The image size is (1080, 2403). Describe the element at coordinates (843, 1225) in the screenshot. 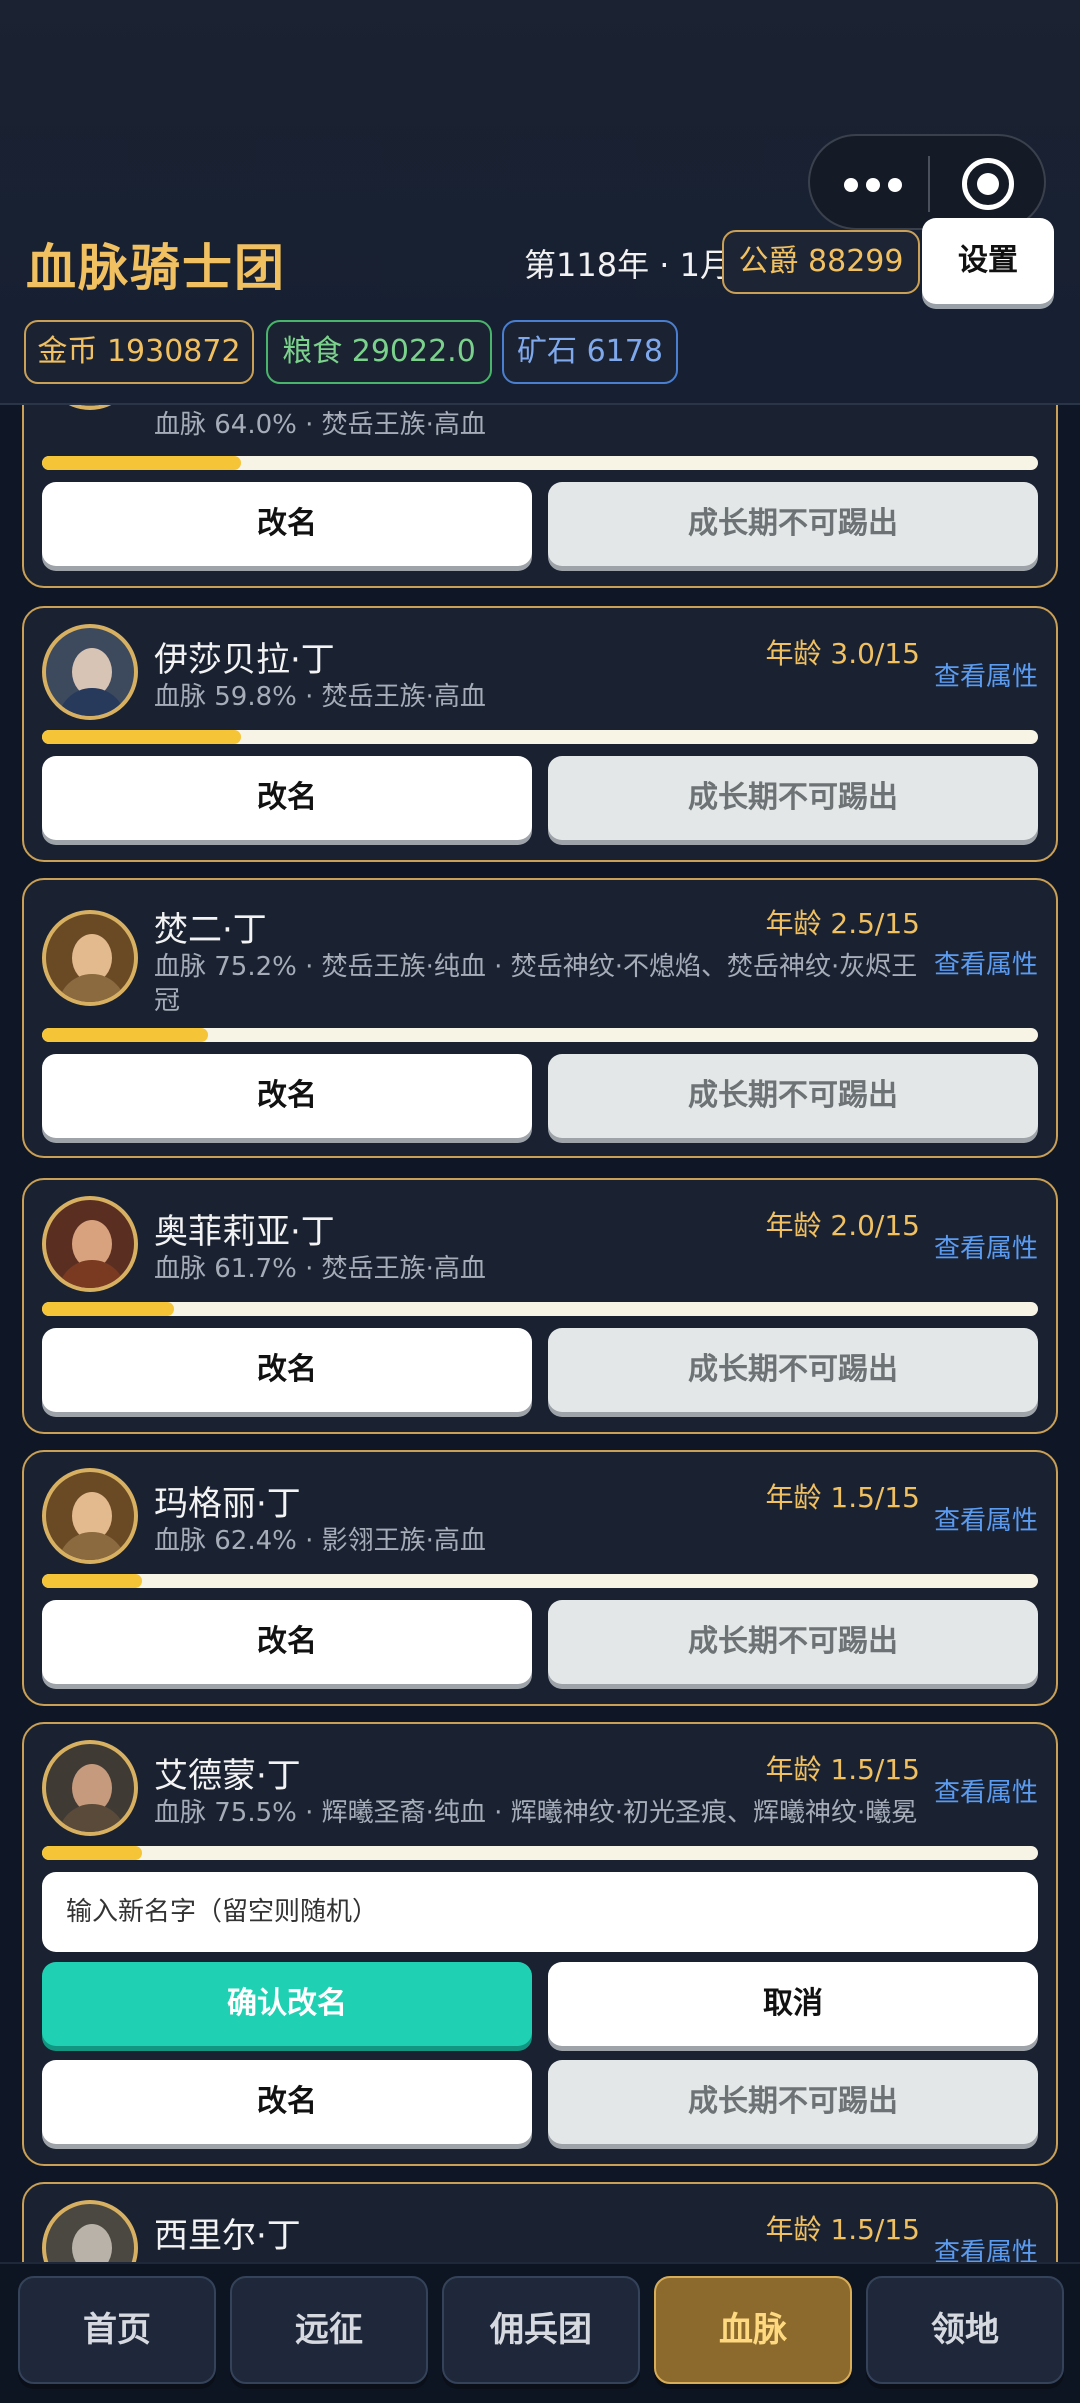

I see `character-age: 年龄 2.0/15` at that location.